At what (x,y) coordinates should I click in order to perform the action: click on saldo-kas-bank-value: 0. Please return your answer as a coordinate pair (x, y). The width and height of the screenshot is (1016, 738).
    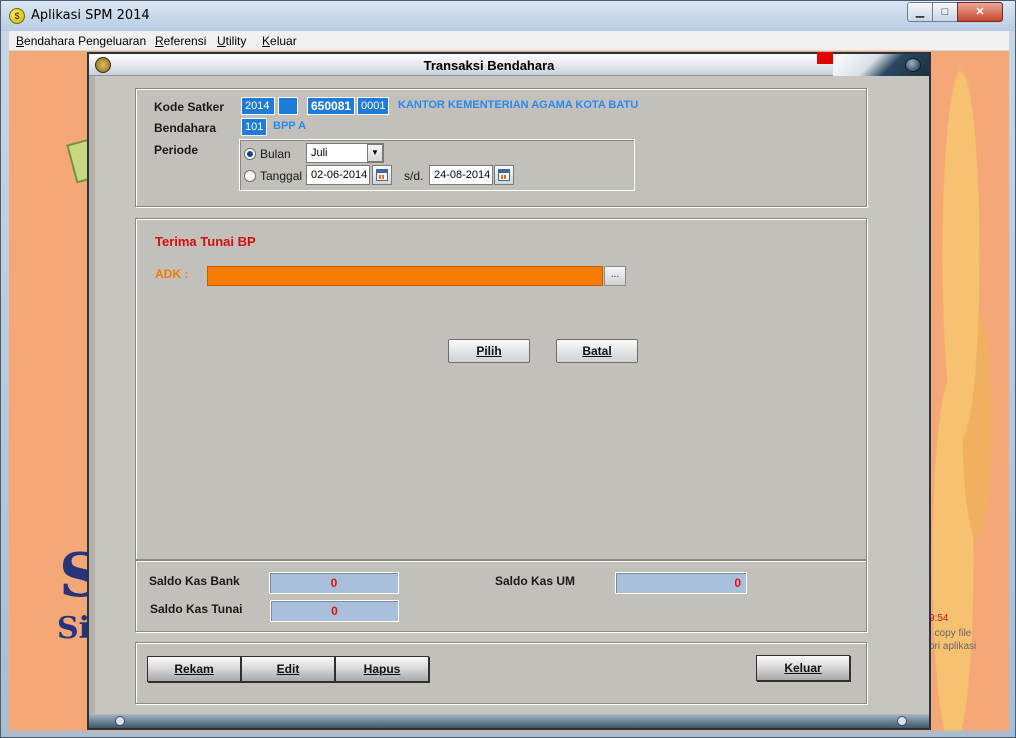
    Looking at the image, I should click on (334, 583).